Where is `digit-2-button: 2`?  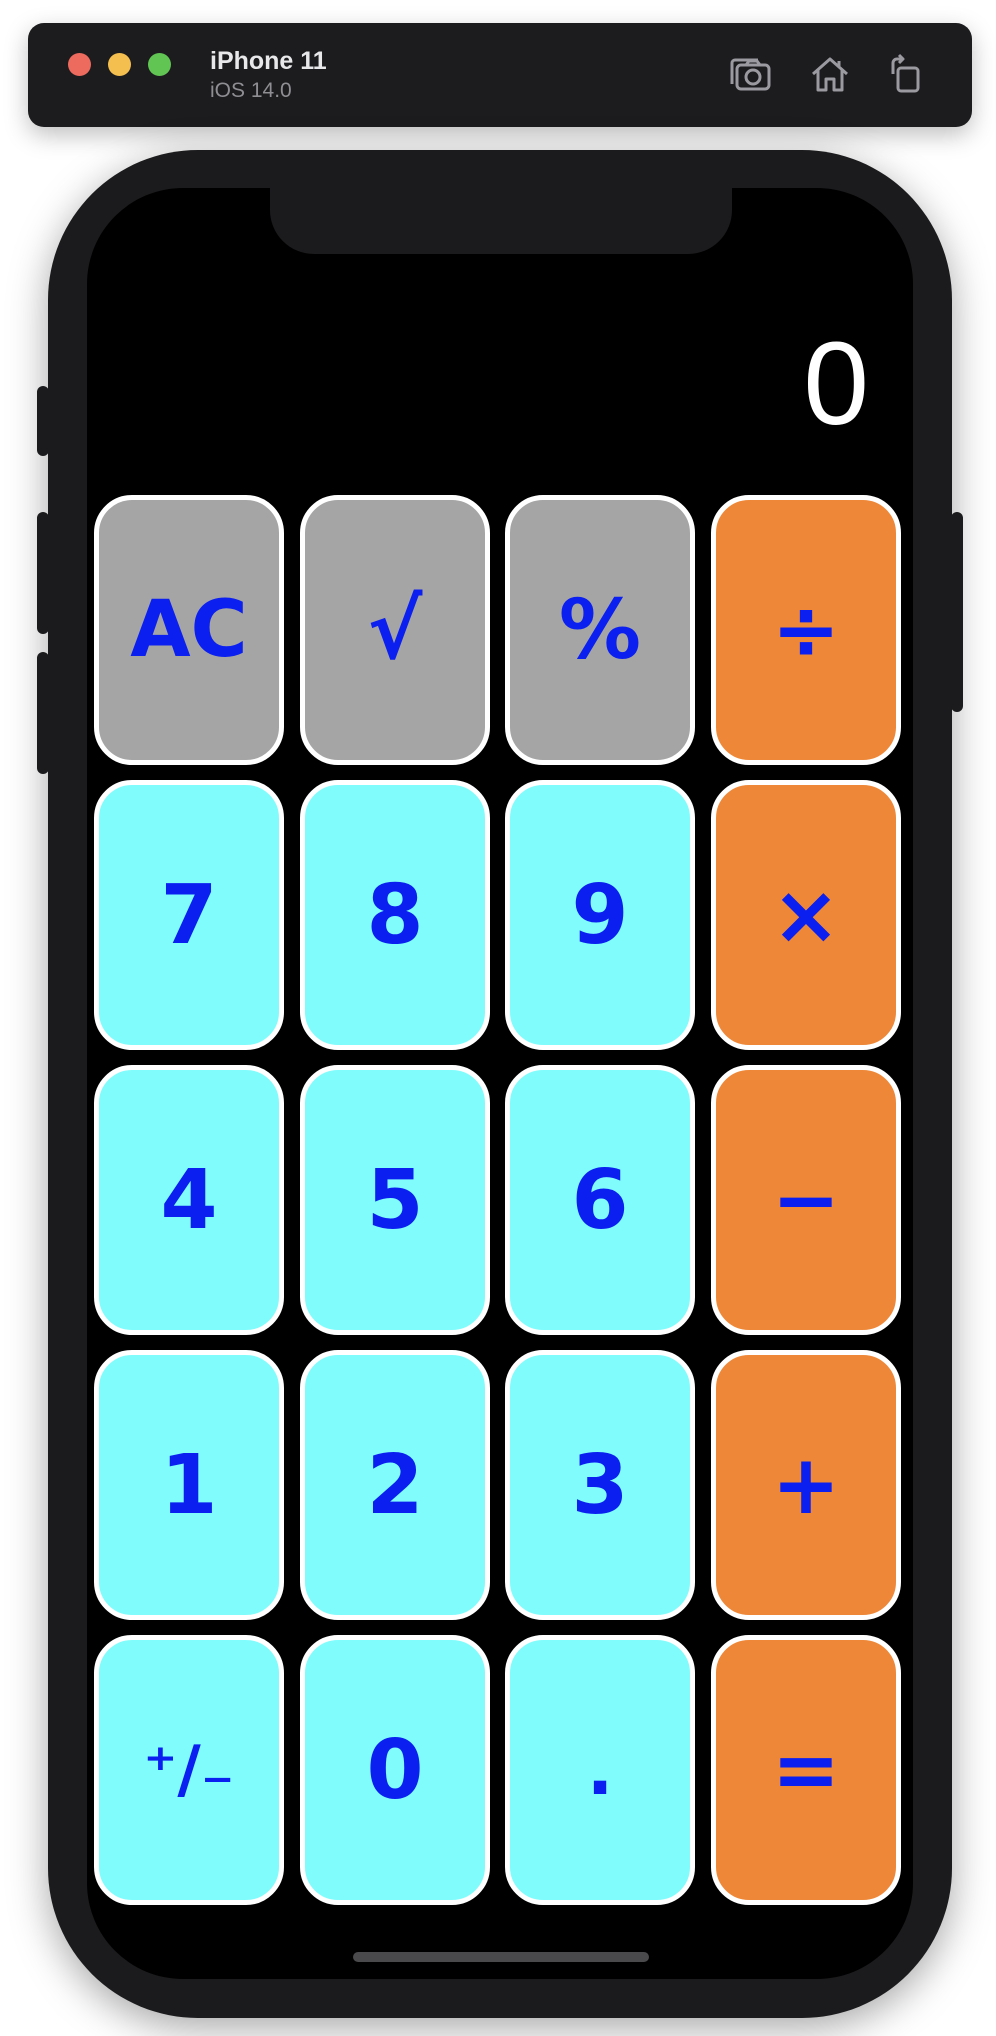
digit-2-button: 2 is located at coordinates (395, 1485).